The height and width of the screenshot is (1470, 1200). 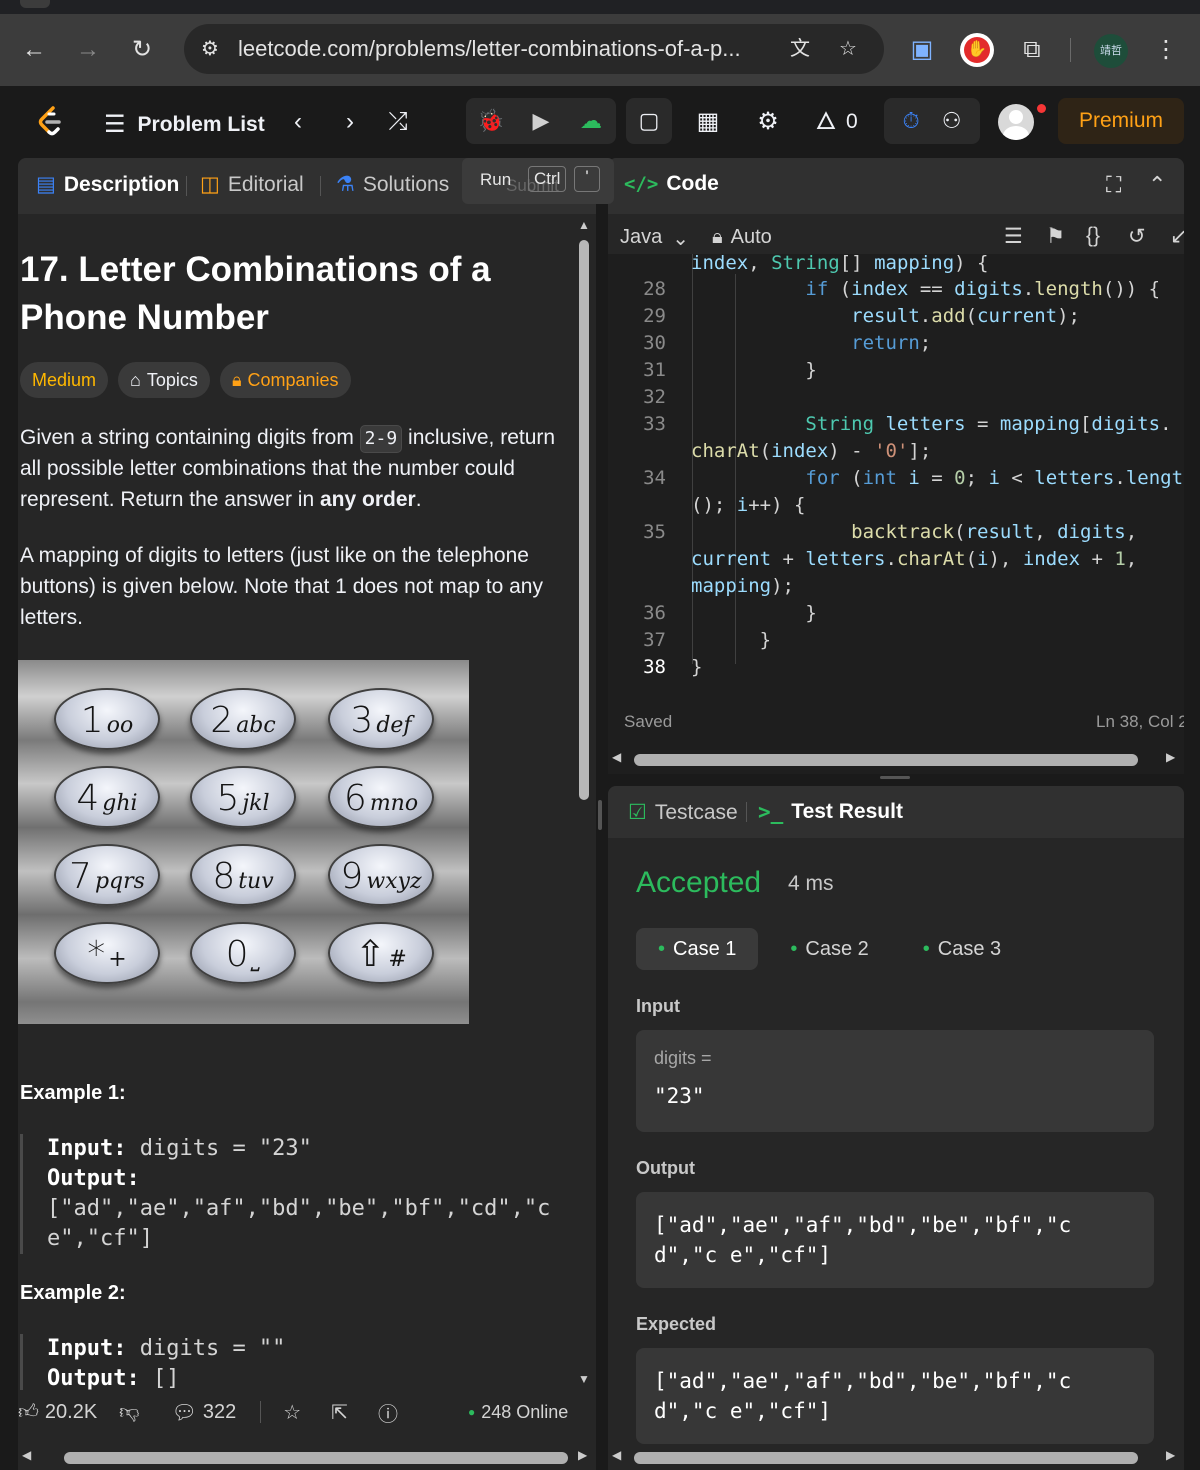 I want to click on code-hscroll: ◀ ▶, so click(x=896, y=759).